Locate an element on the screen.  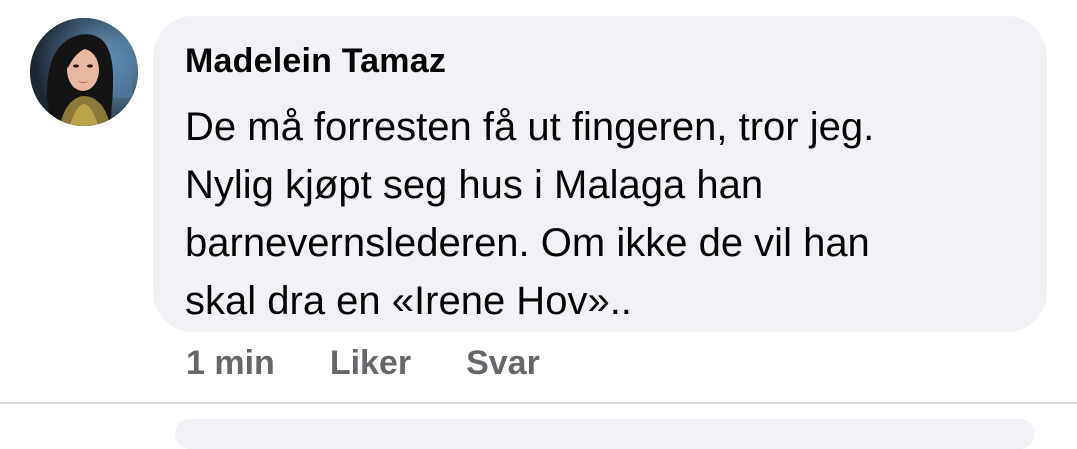
comment-timestamp: 1 min is located at coordinates (230, 363).